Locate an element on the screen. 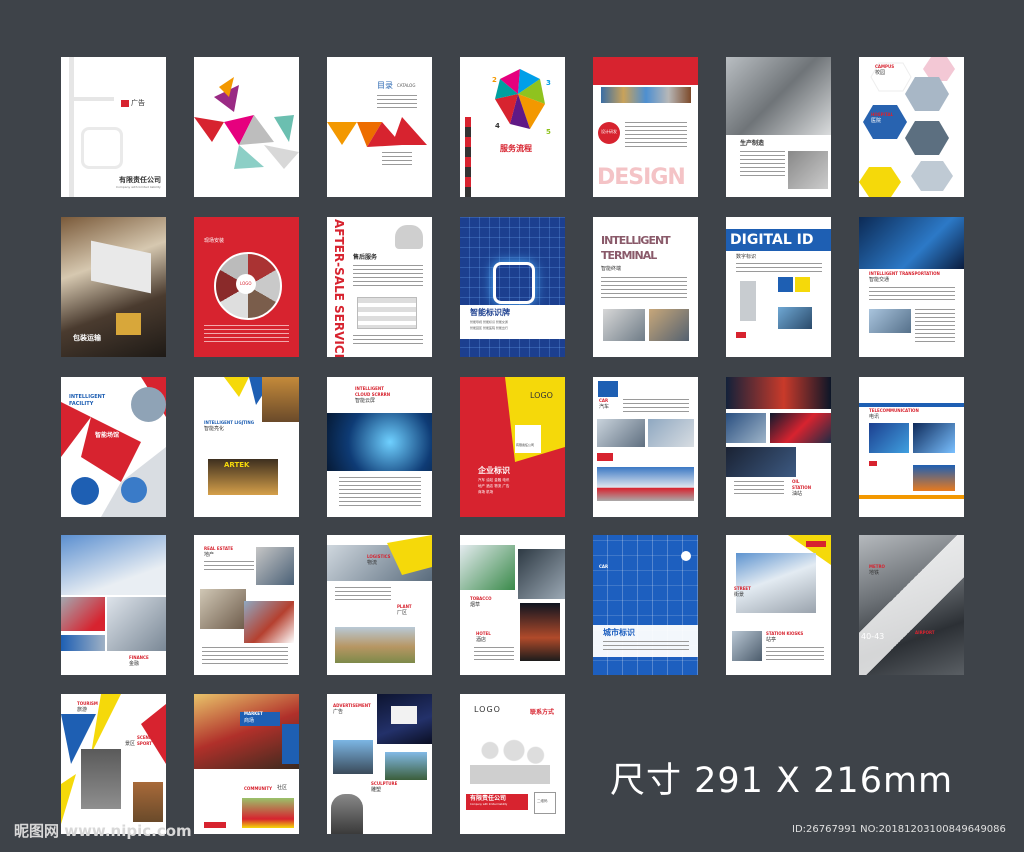 The height and width of the screenshot is (852, 1024). sculpture-title: 雕塑 is located at coordinates (376, 790).